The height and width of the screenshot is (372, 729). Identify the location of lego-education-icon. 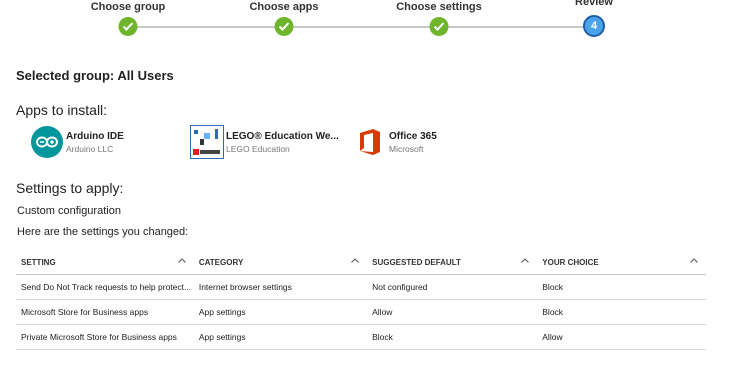
(207, 142).